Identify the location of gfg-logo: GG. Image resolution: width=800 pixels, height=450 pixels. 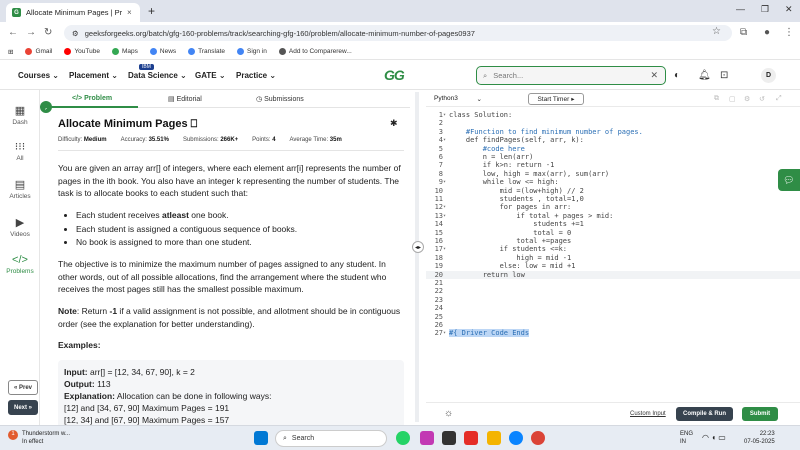
(400, 75).